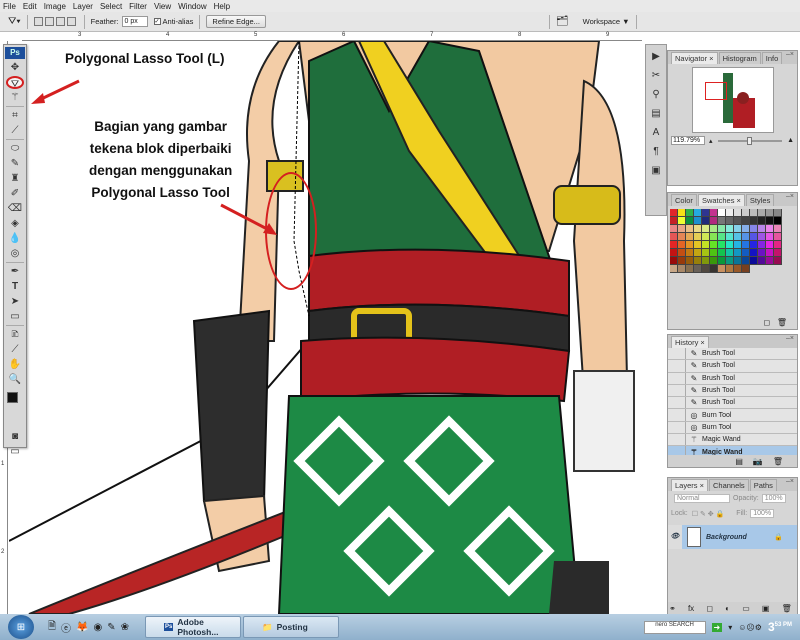  I want to click on tab-styles: Styles, so click(760, 200).